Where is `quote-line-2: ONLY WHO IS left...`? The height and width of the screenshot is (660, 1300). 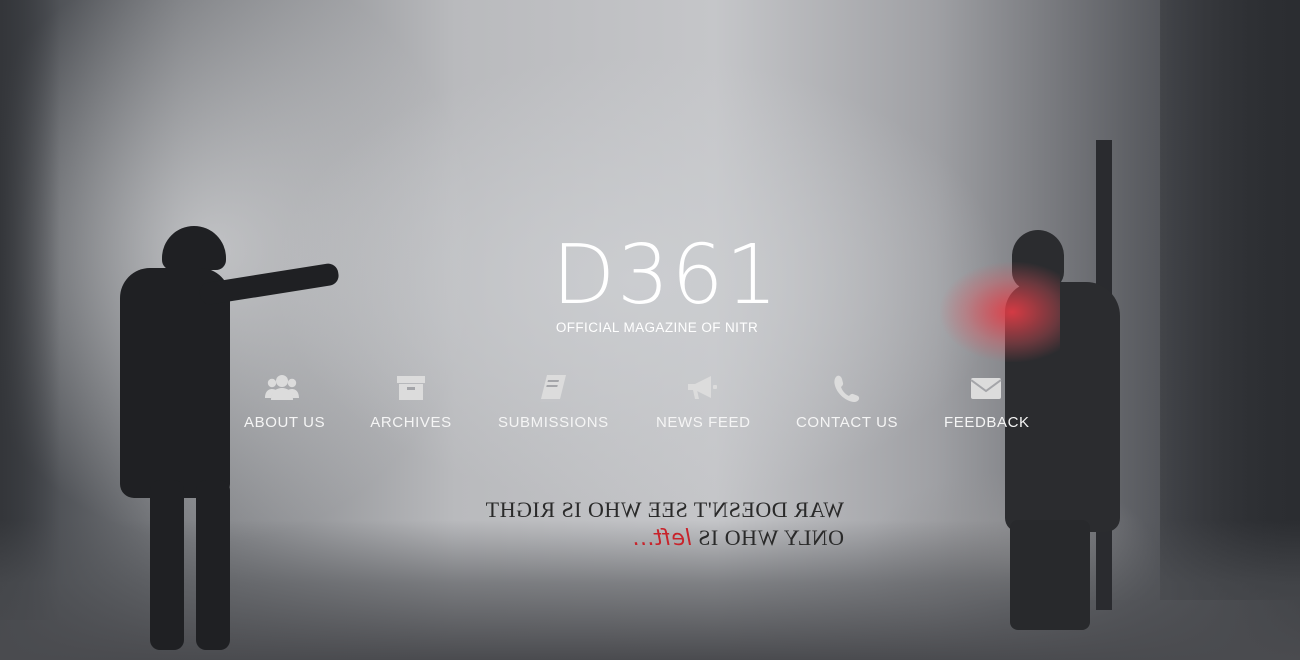 quote-line-2: ONLY WHO IS left... is located at coordinates (648, 538).